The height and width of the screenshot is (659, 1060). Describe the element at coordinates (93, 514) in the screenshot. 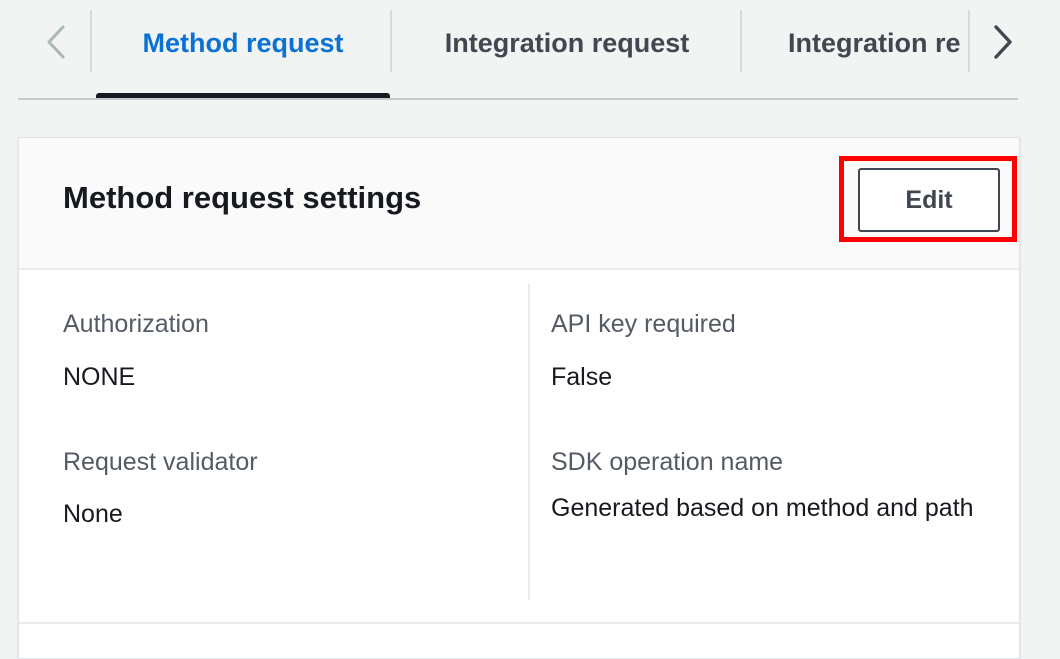

I see `request-validator-value: None` at that location.